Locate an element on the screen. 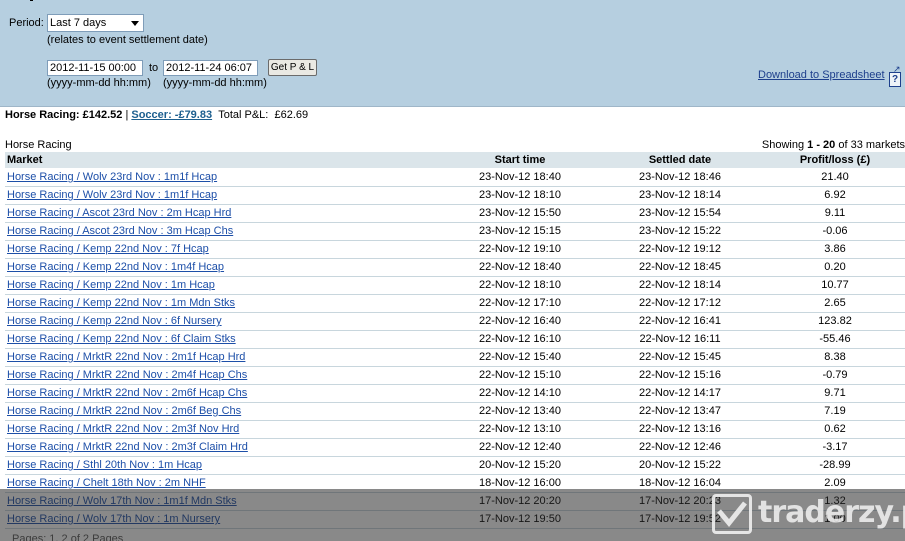 The height and width of the screenshot is (541, 905). table-cell: -0.06 is located at coordinates (835, 231).